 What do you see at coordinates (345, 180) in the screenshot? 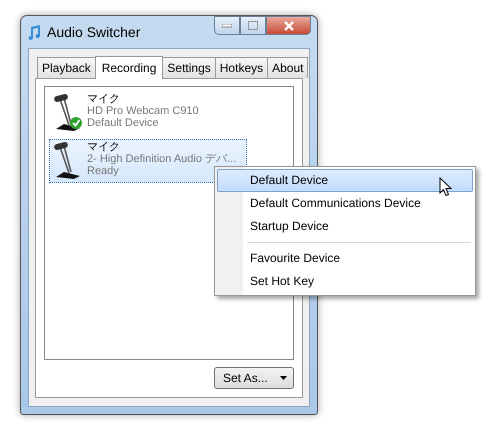
I see `menu-item: Default Device` at bounding box center [345, 180].